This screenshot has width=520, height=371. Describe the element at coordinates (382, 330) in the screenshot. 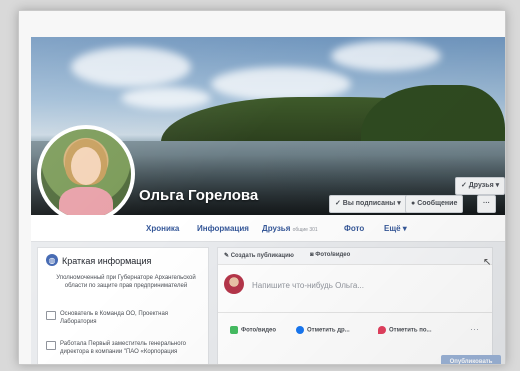

I see `location-pin-icon` at that location.